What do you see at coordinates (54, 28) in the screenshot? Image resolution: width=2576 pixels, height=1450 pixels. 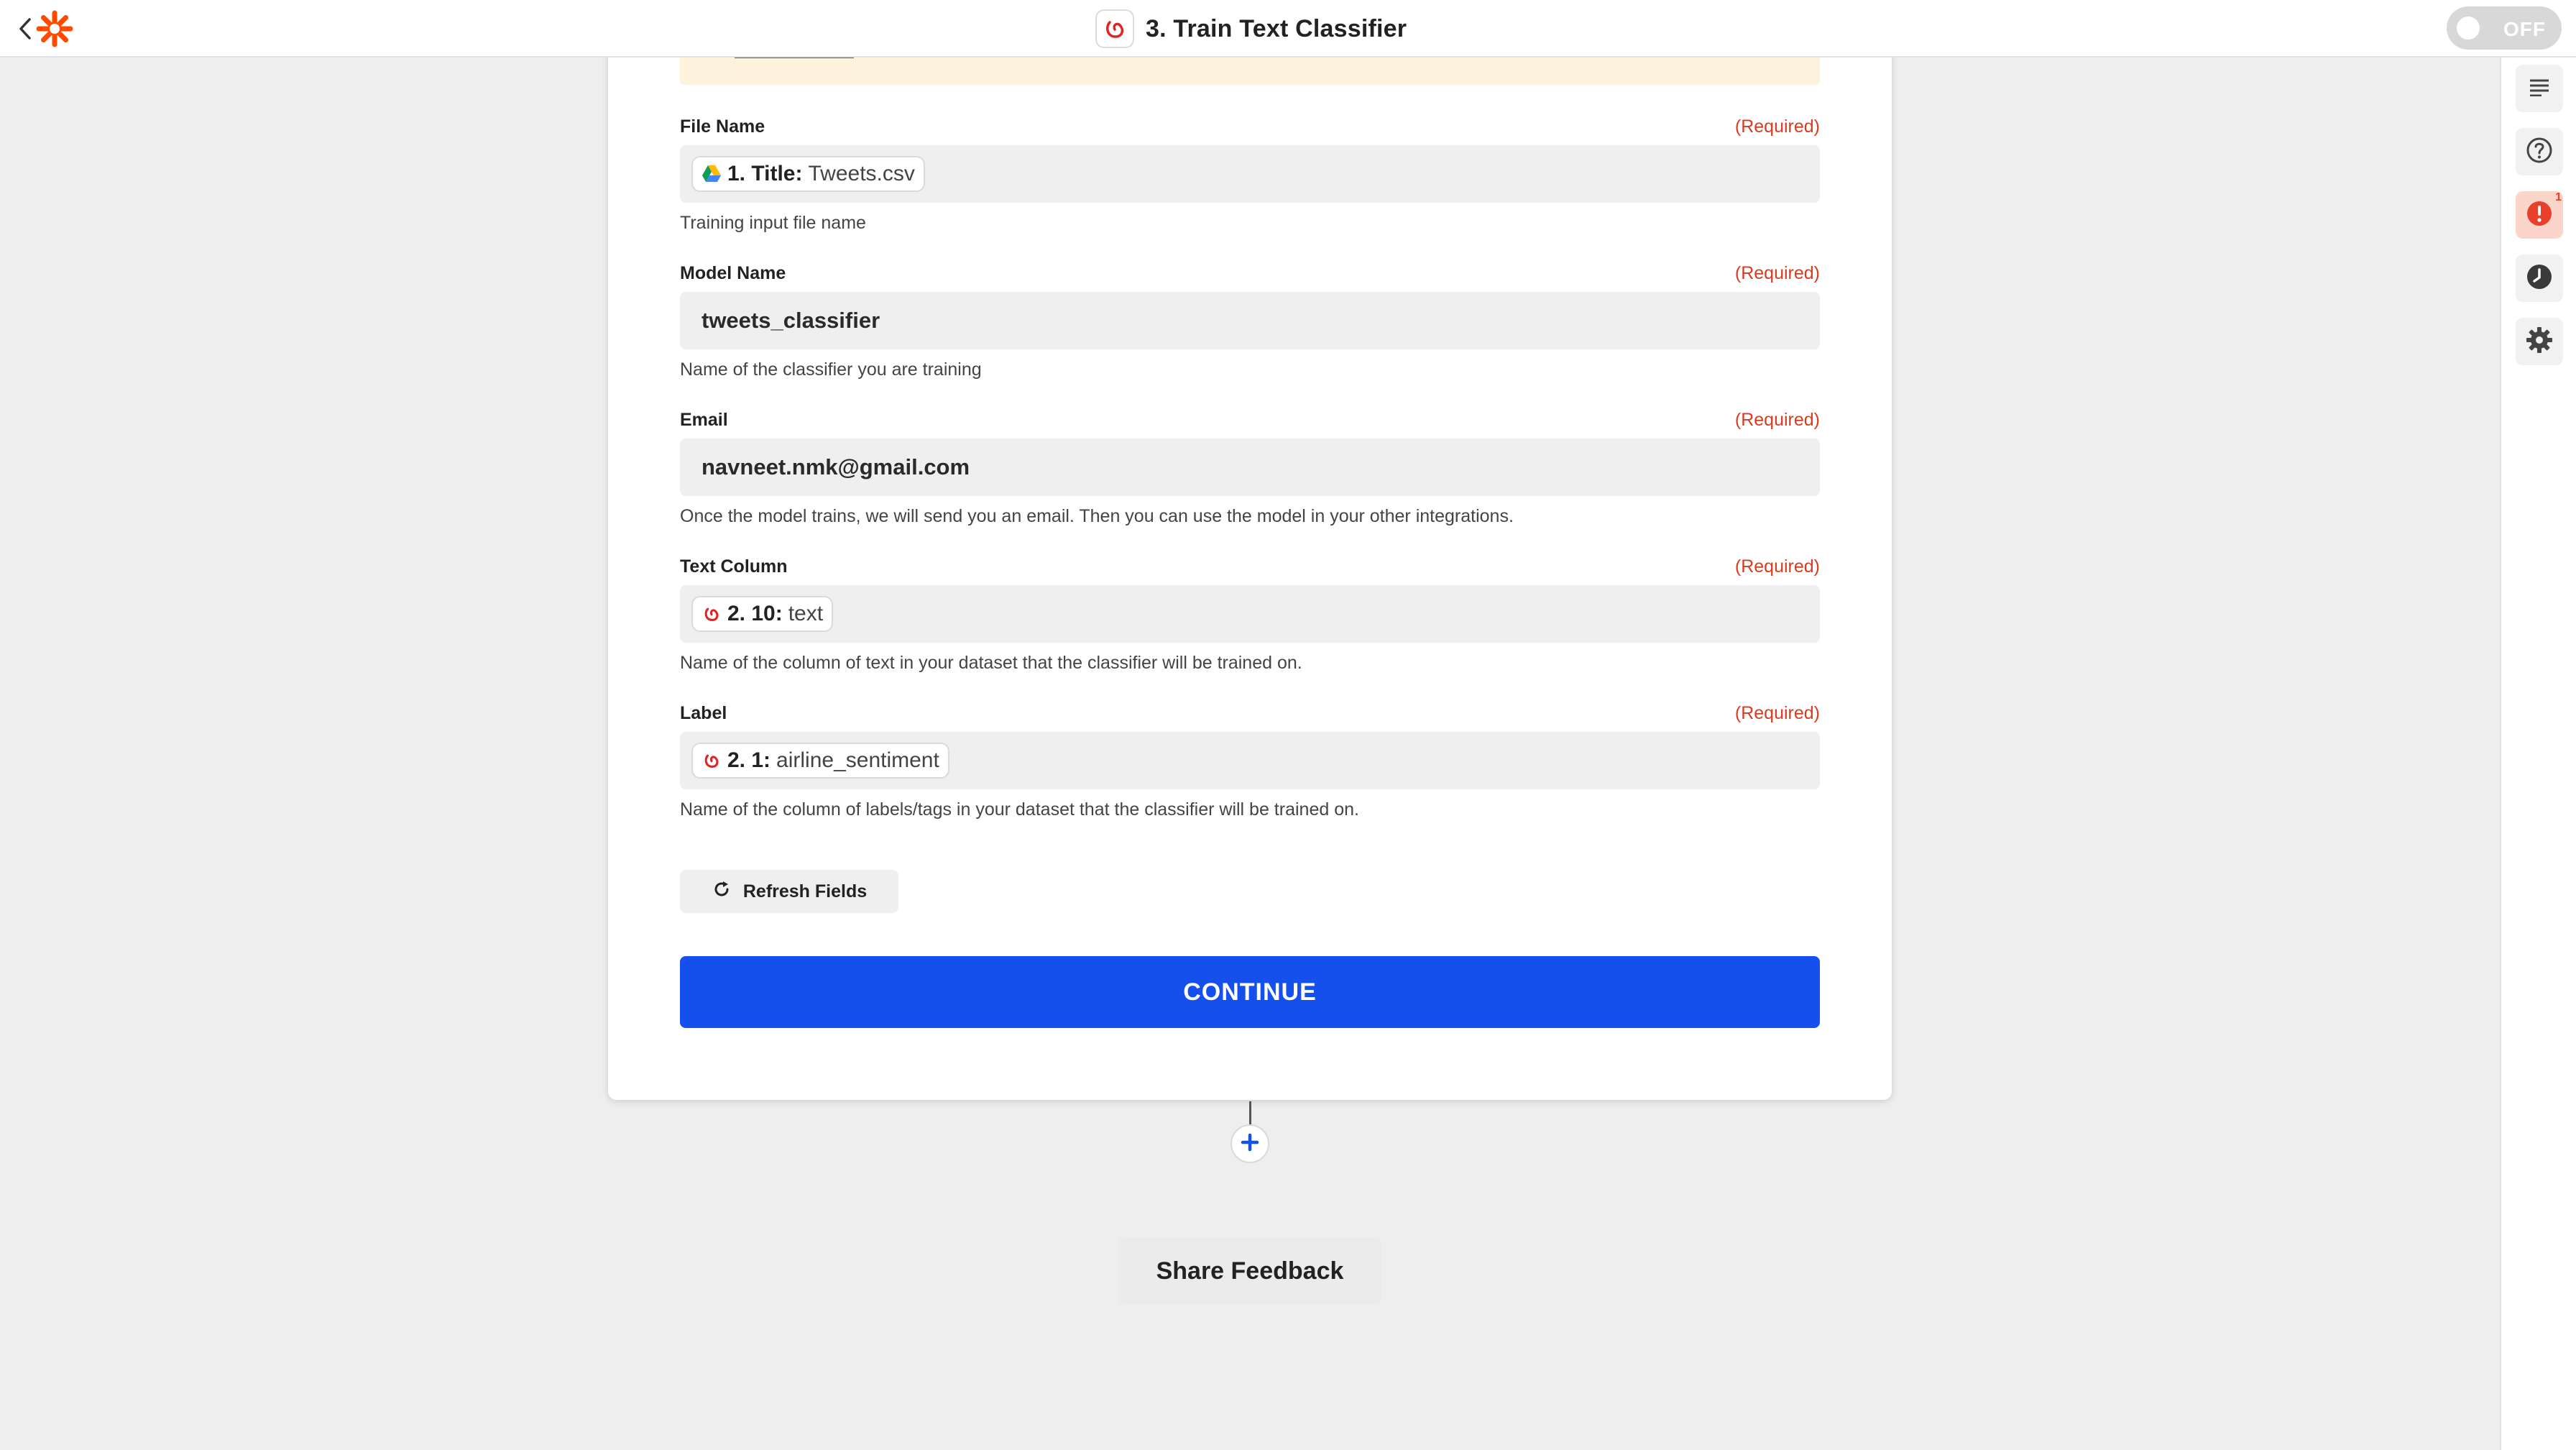 I see `zapier-logo-icon` at bounding box center [54, 28].